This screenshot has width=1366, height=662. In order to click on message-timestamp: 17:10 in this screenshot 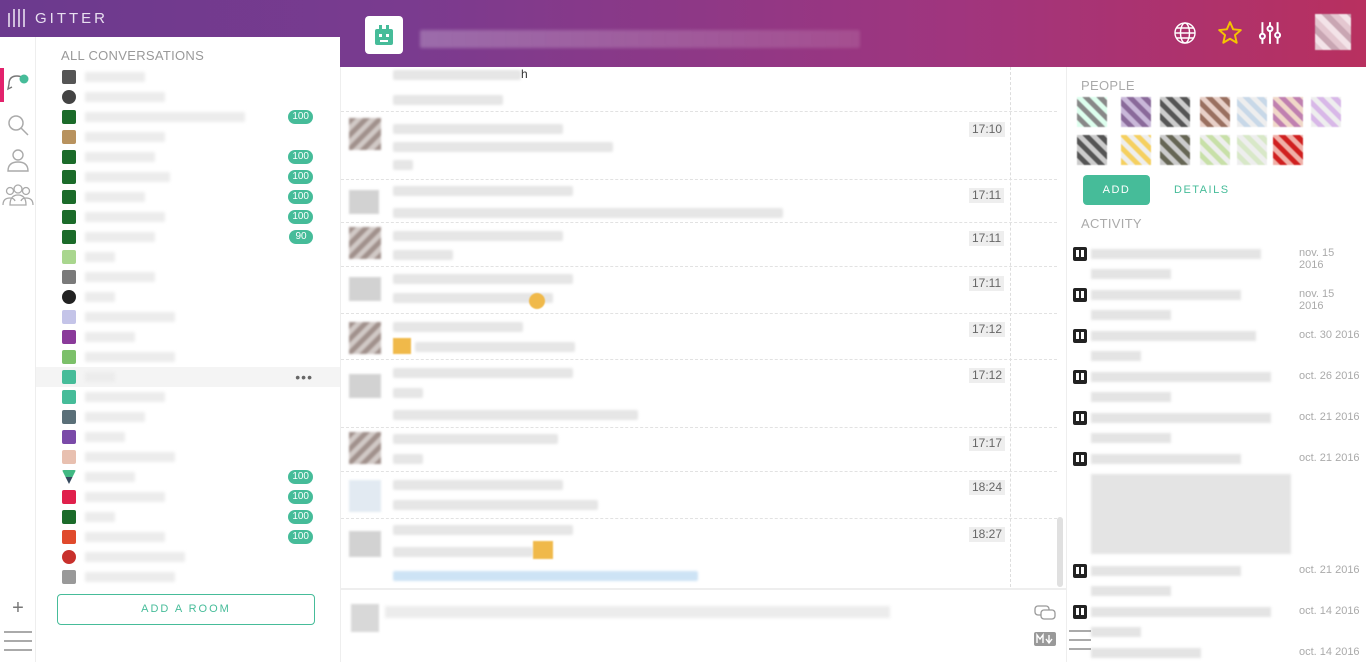, I will do `click(987, 129)`.